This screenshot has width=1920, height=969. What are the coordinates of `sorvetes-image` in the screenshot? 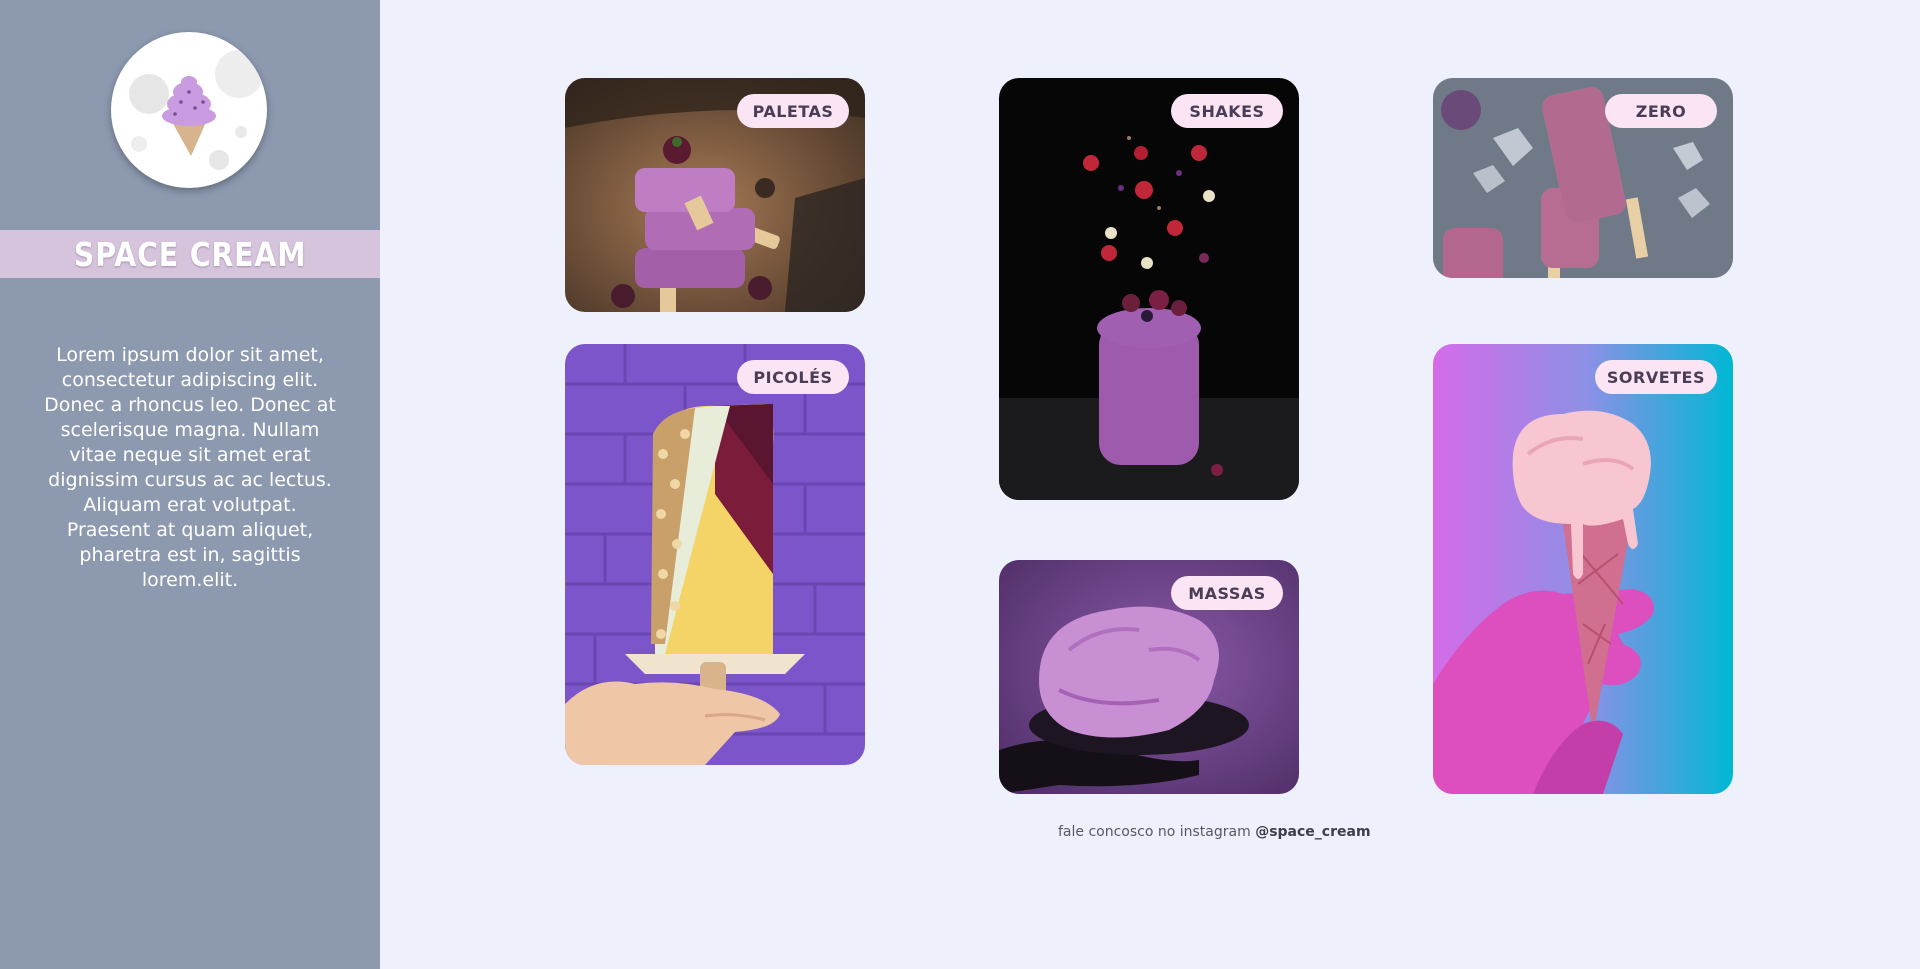 It's located at (1583, 569).